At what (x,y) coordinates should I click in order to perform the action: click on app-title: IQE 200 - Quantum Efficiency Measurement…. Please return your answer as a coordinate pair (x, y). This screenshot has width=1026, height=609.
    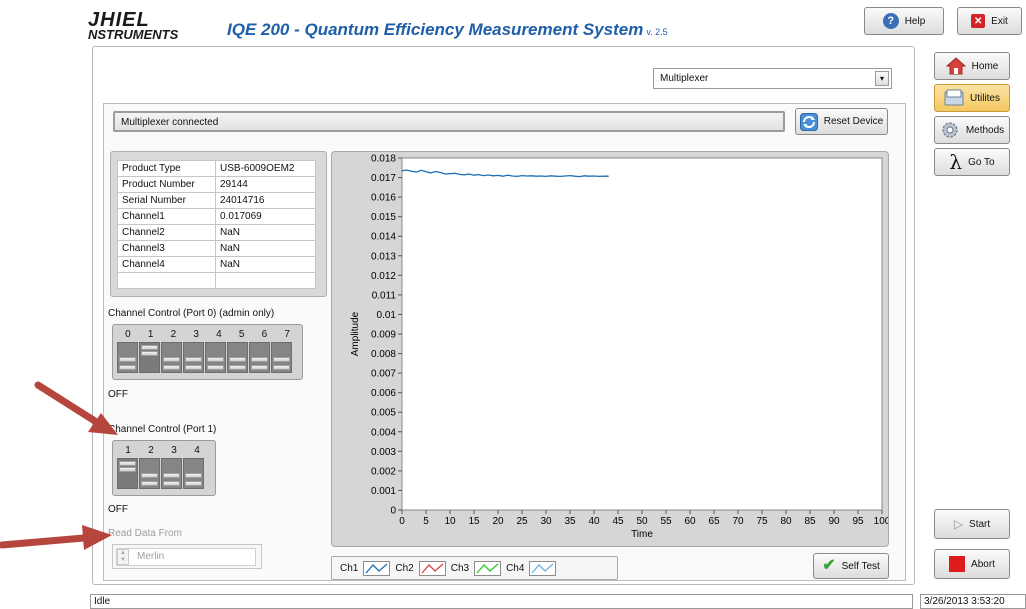
    Looking at the image, I should click on (447, 30).